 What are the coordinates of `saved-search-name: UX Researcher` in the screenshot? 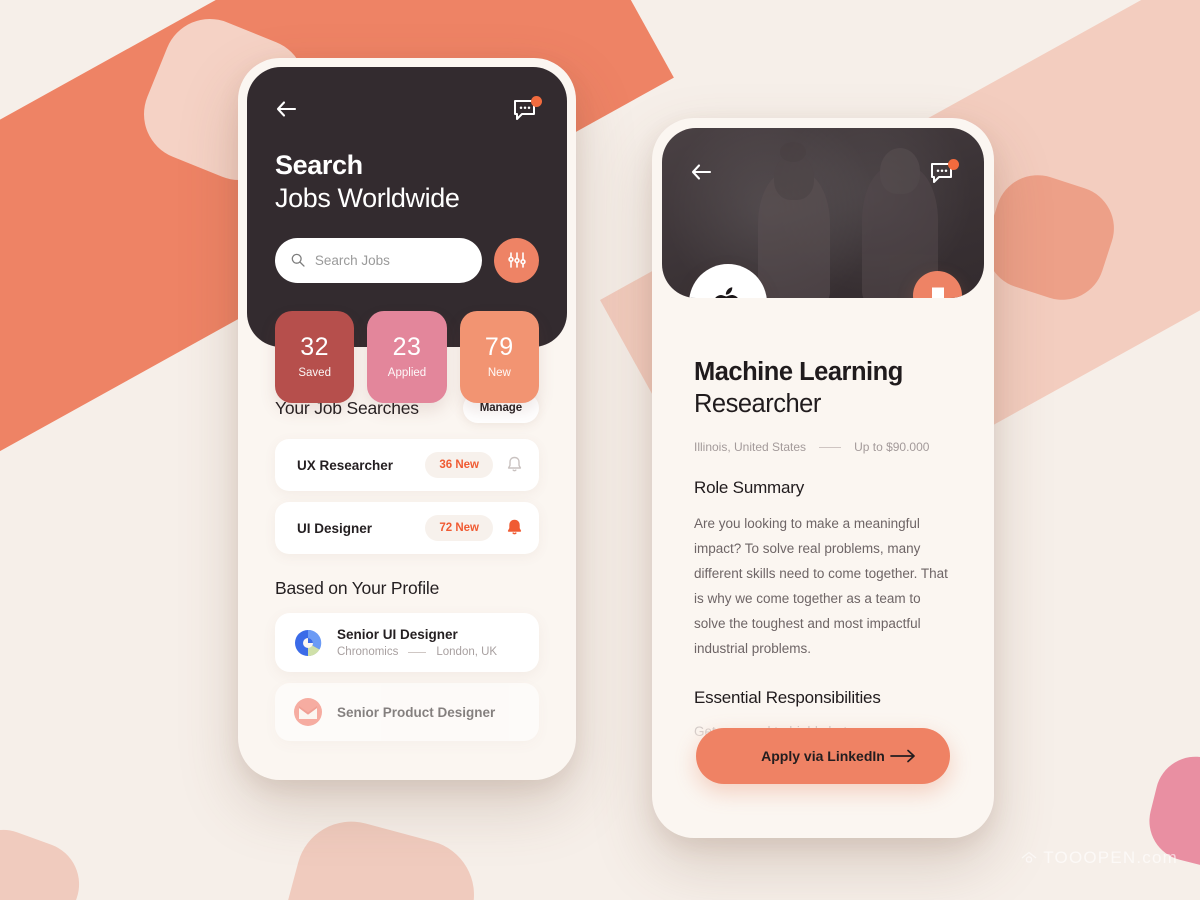 It's located at (345, 465).